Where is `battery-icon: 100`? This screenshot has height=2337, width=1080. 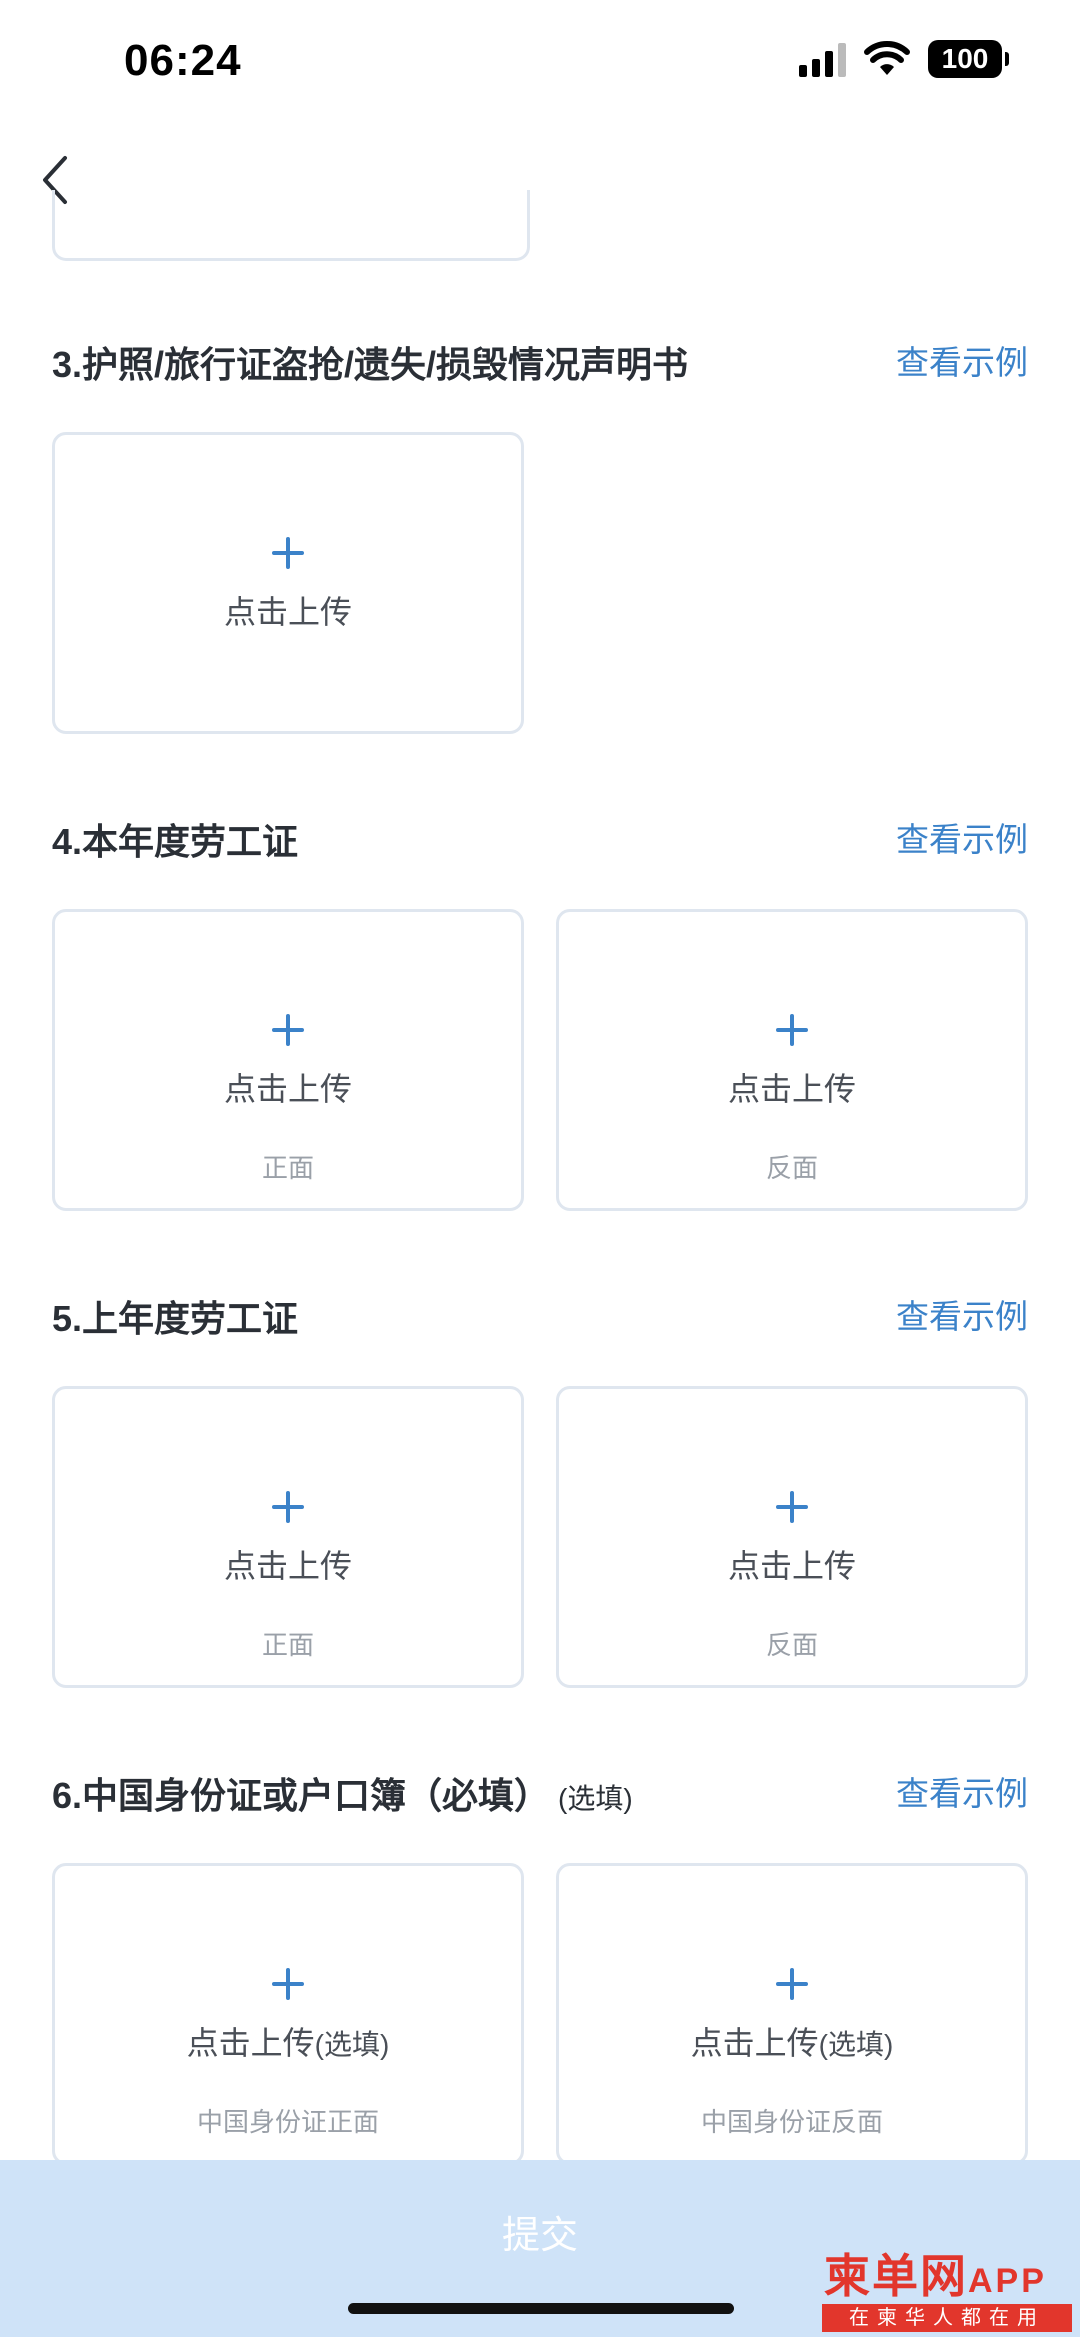
battery-icon: 100 is located at coordinates (968, 59).